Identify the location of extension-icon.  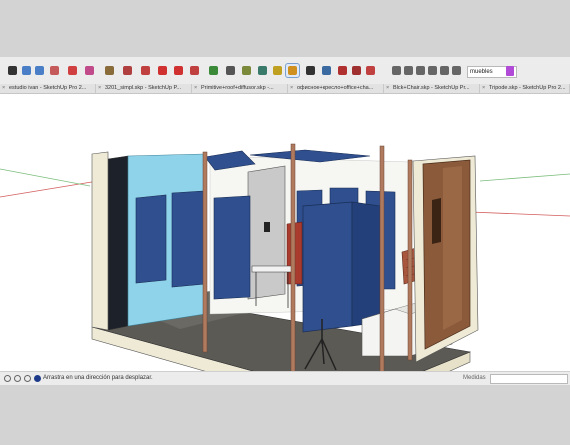
(356, 70).